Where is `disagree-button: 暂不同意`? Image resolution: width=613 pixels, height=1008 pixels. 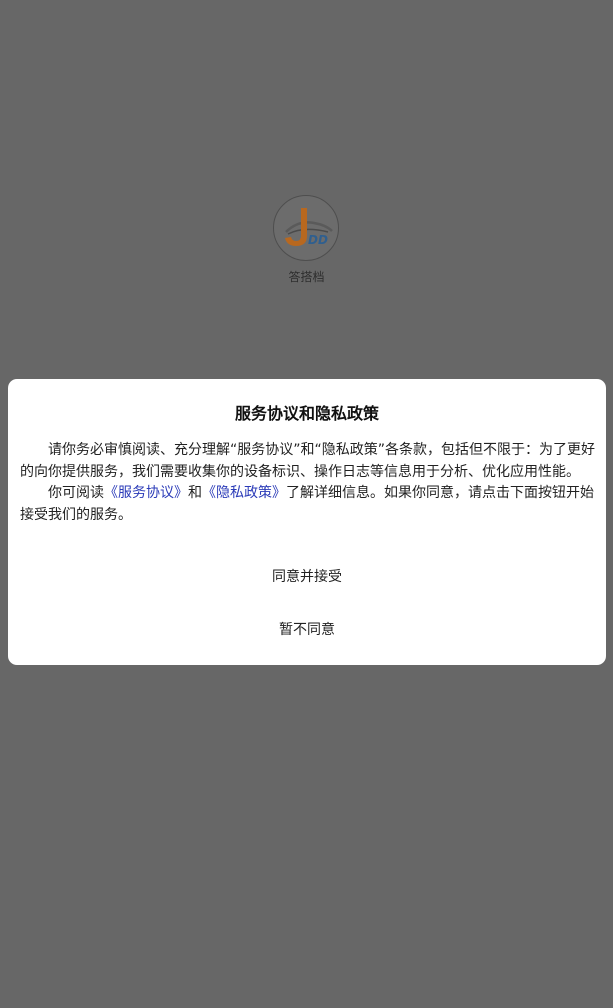 disagree-button: 暂不同意 is located at coordinates (307, 630).